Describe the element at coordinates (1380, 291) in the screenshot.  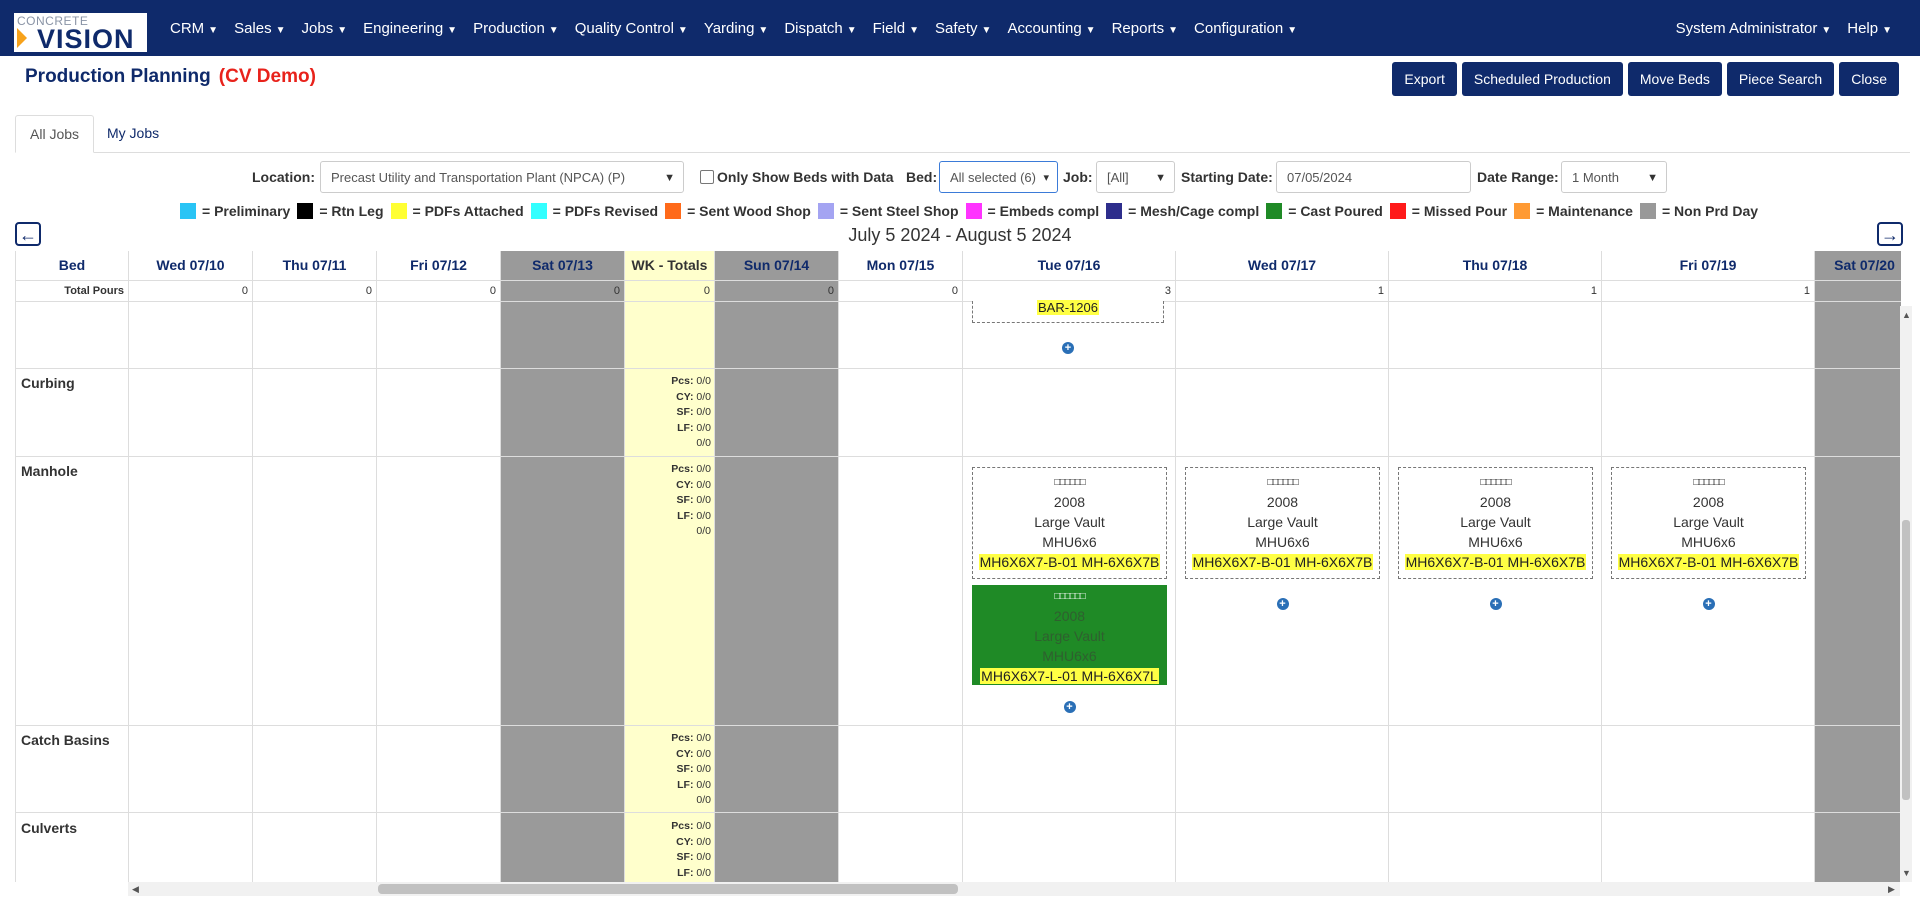
I see `total-pours-cell: 1` at that location.